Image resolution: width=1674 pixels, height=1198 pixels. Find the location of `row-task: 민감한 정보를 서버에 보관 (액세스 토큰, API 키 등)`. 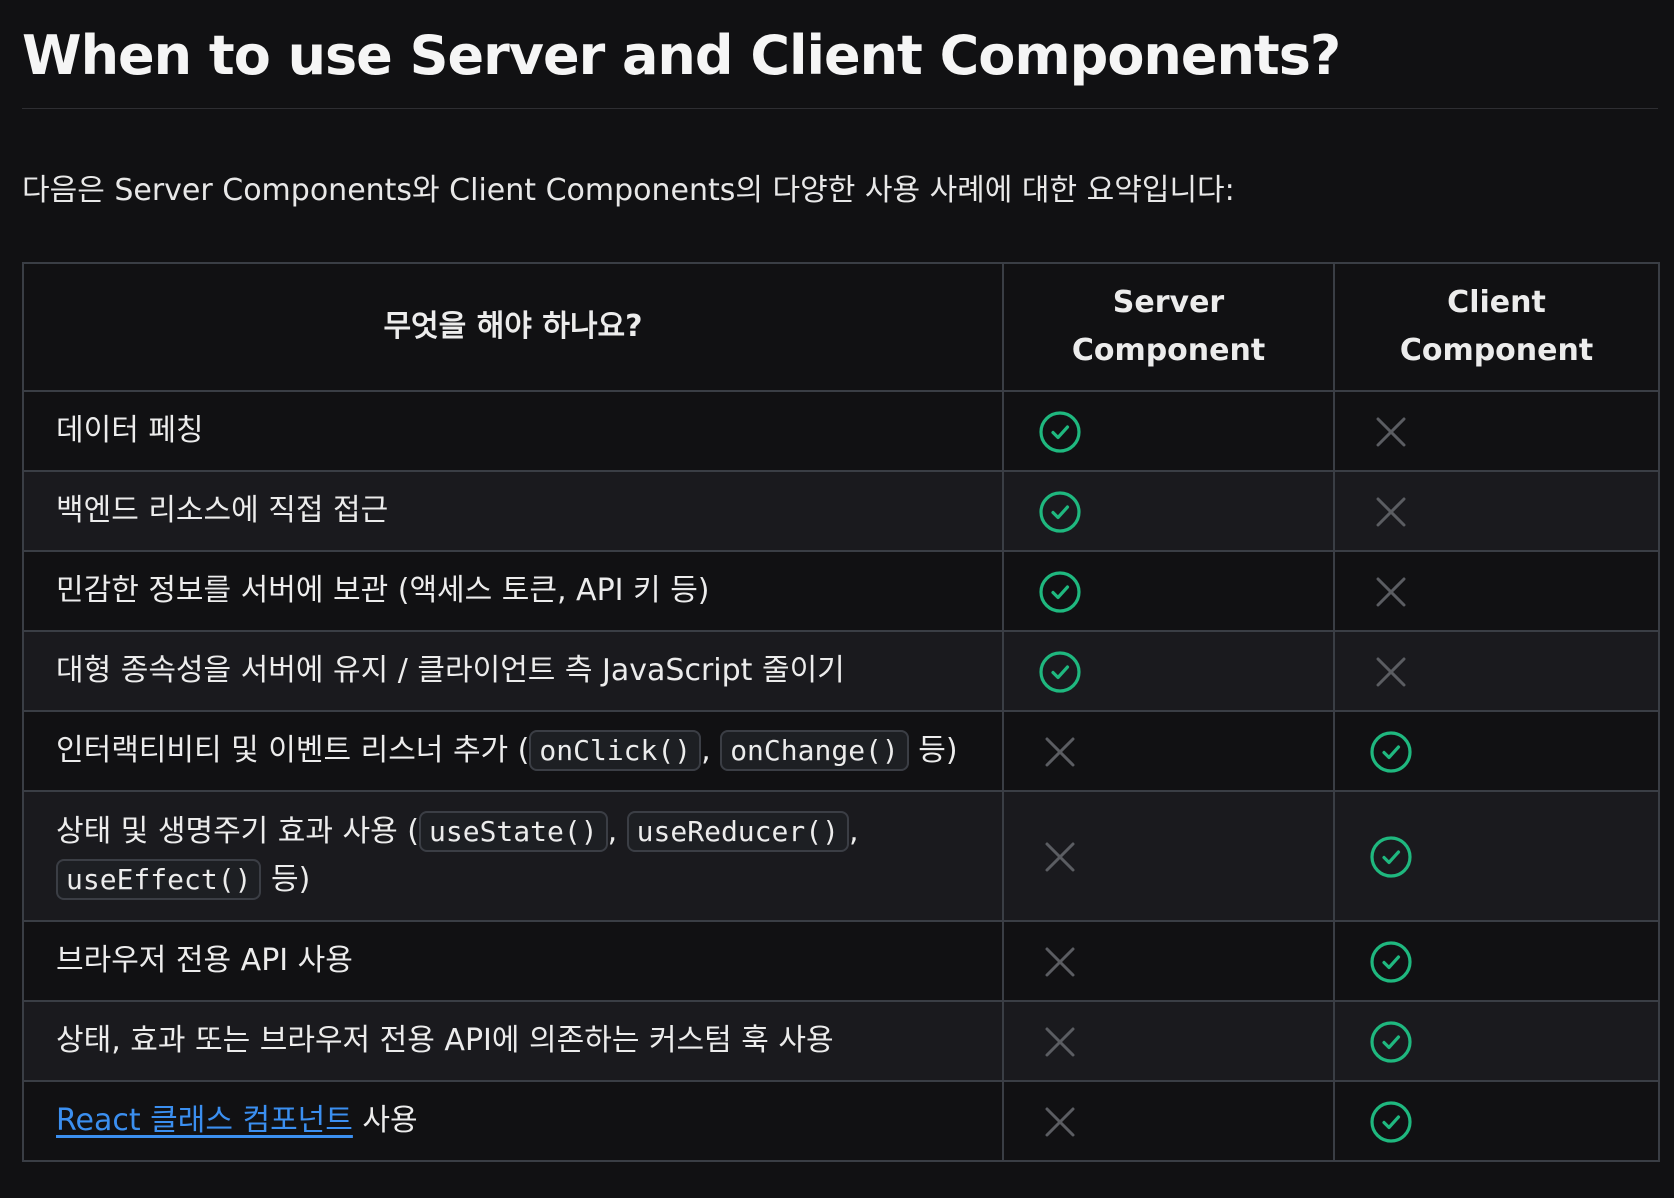

row-task: 민감한 정보를 서버에 보관 (액세스 토큰, API 키 등) is located at coordinates (513, 591).